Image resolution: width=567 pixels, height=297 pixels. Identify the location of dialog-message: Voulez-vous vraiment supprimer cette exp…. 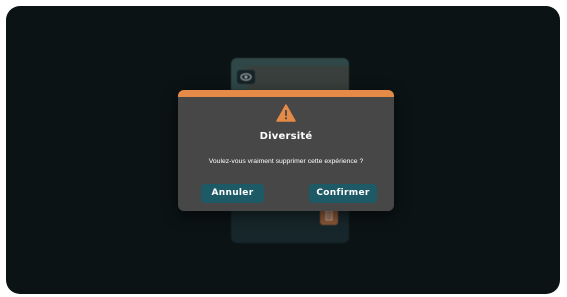
(286, 161).